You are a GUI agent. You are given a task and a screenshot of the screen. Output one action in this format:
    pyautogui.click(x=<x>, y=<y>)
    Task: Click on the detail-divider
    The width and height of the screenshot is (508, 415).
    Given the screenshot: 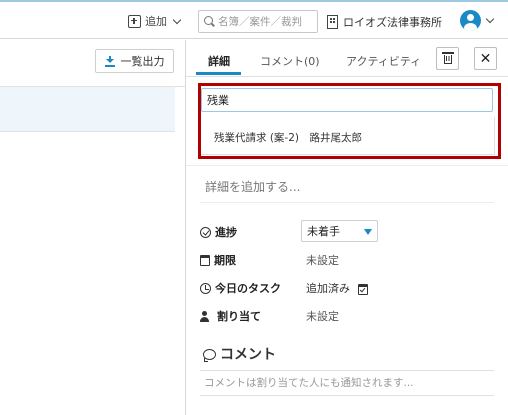 What is the action you would take?
    pyautogui.click(x=347, y=202)
    